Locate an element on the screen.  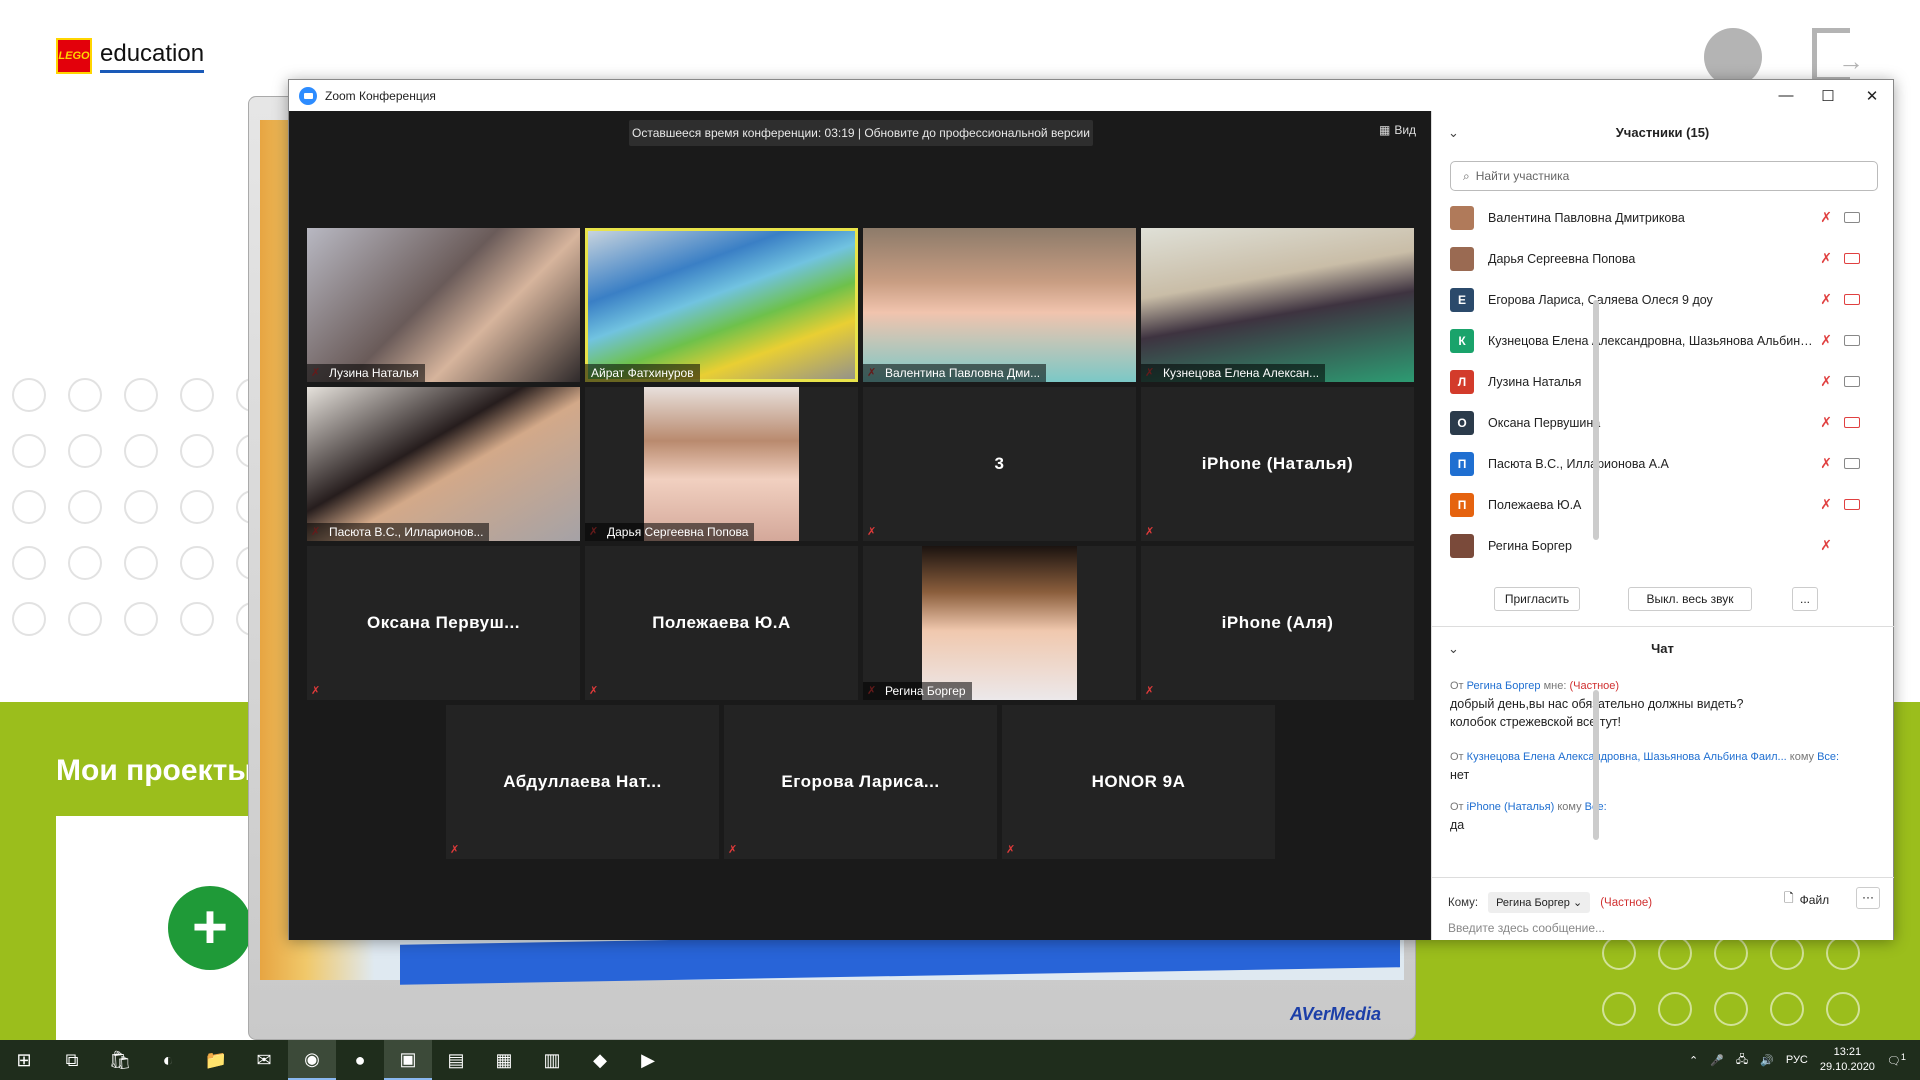
sender-name: Регина Боргер is located at coordinates (1504, 686).